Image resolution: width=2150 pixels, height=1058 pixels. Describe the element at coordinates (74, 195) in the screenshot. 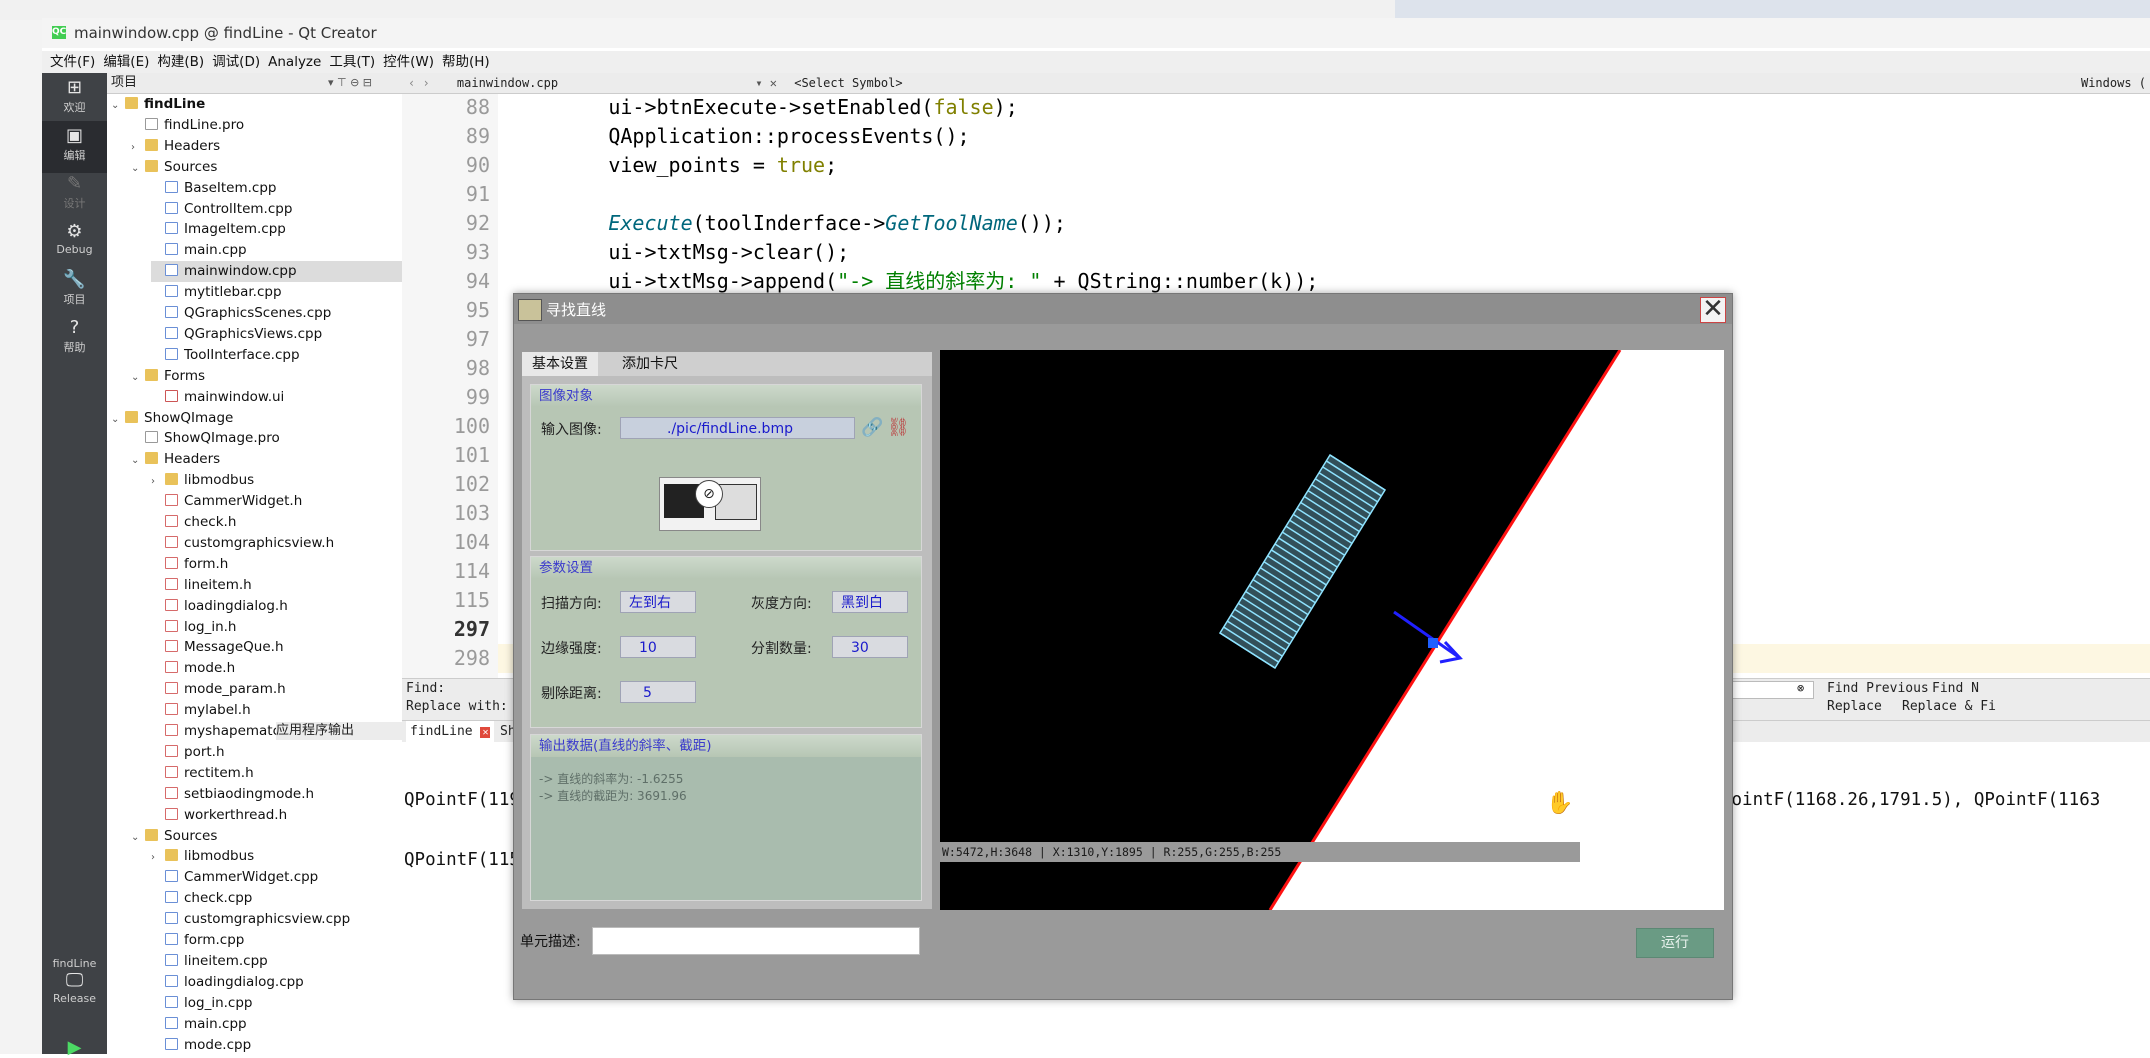

I see `mode-design: ✎ 设计` at that location.